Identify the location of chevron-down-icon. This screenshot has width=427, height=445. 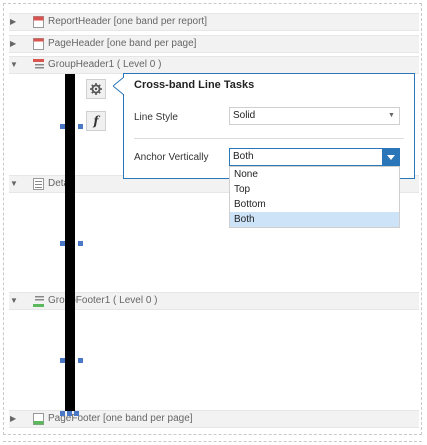
(391, 157).